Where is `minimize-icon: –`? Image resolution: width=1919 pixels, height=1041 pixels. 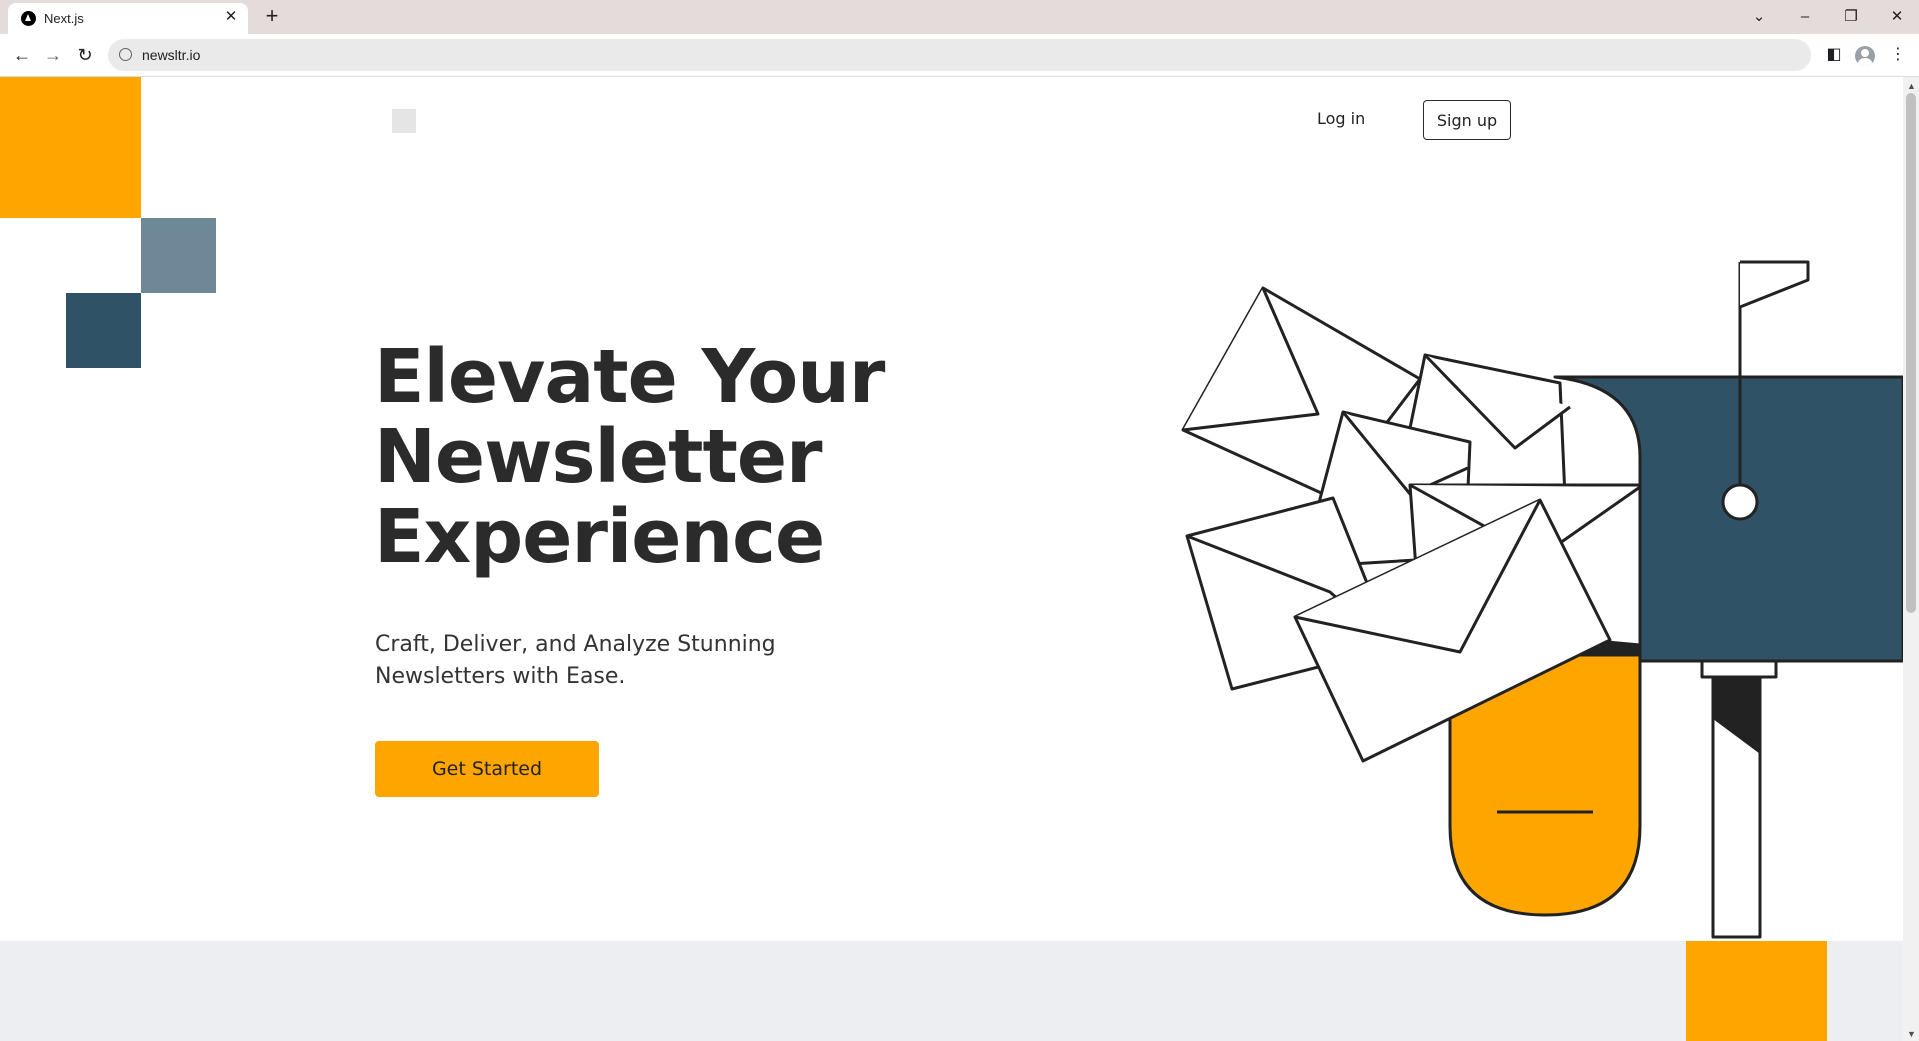
minimize-icon: – is located at coordinates (1805, 17).